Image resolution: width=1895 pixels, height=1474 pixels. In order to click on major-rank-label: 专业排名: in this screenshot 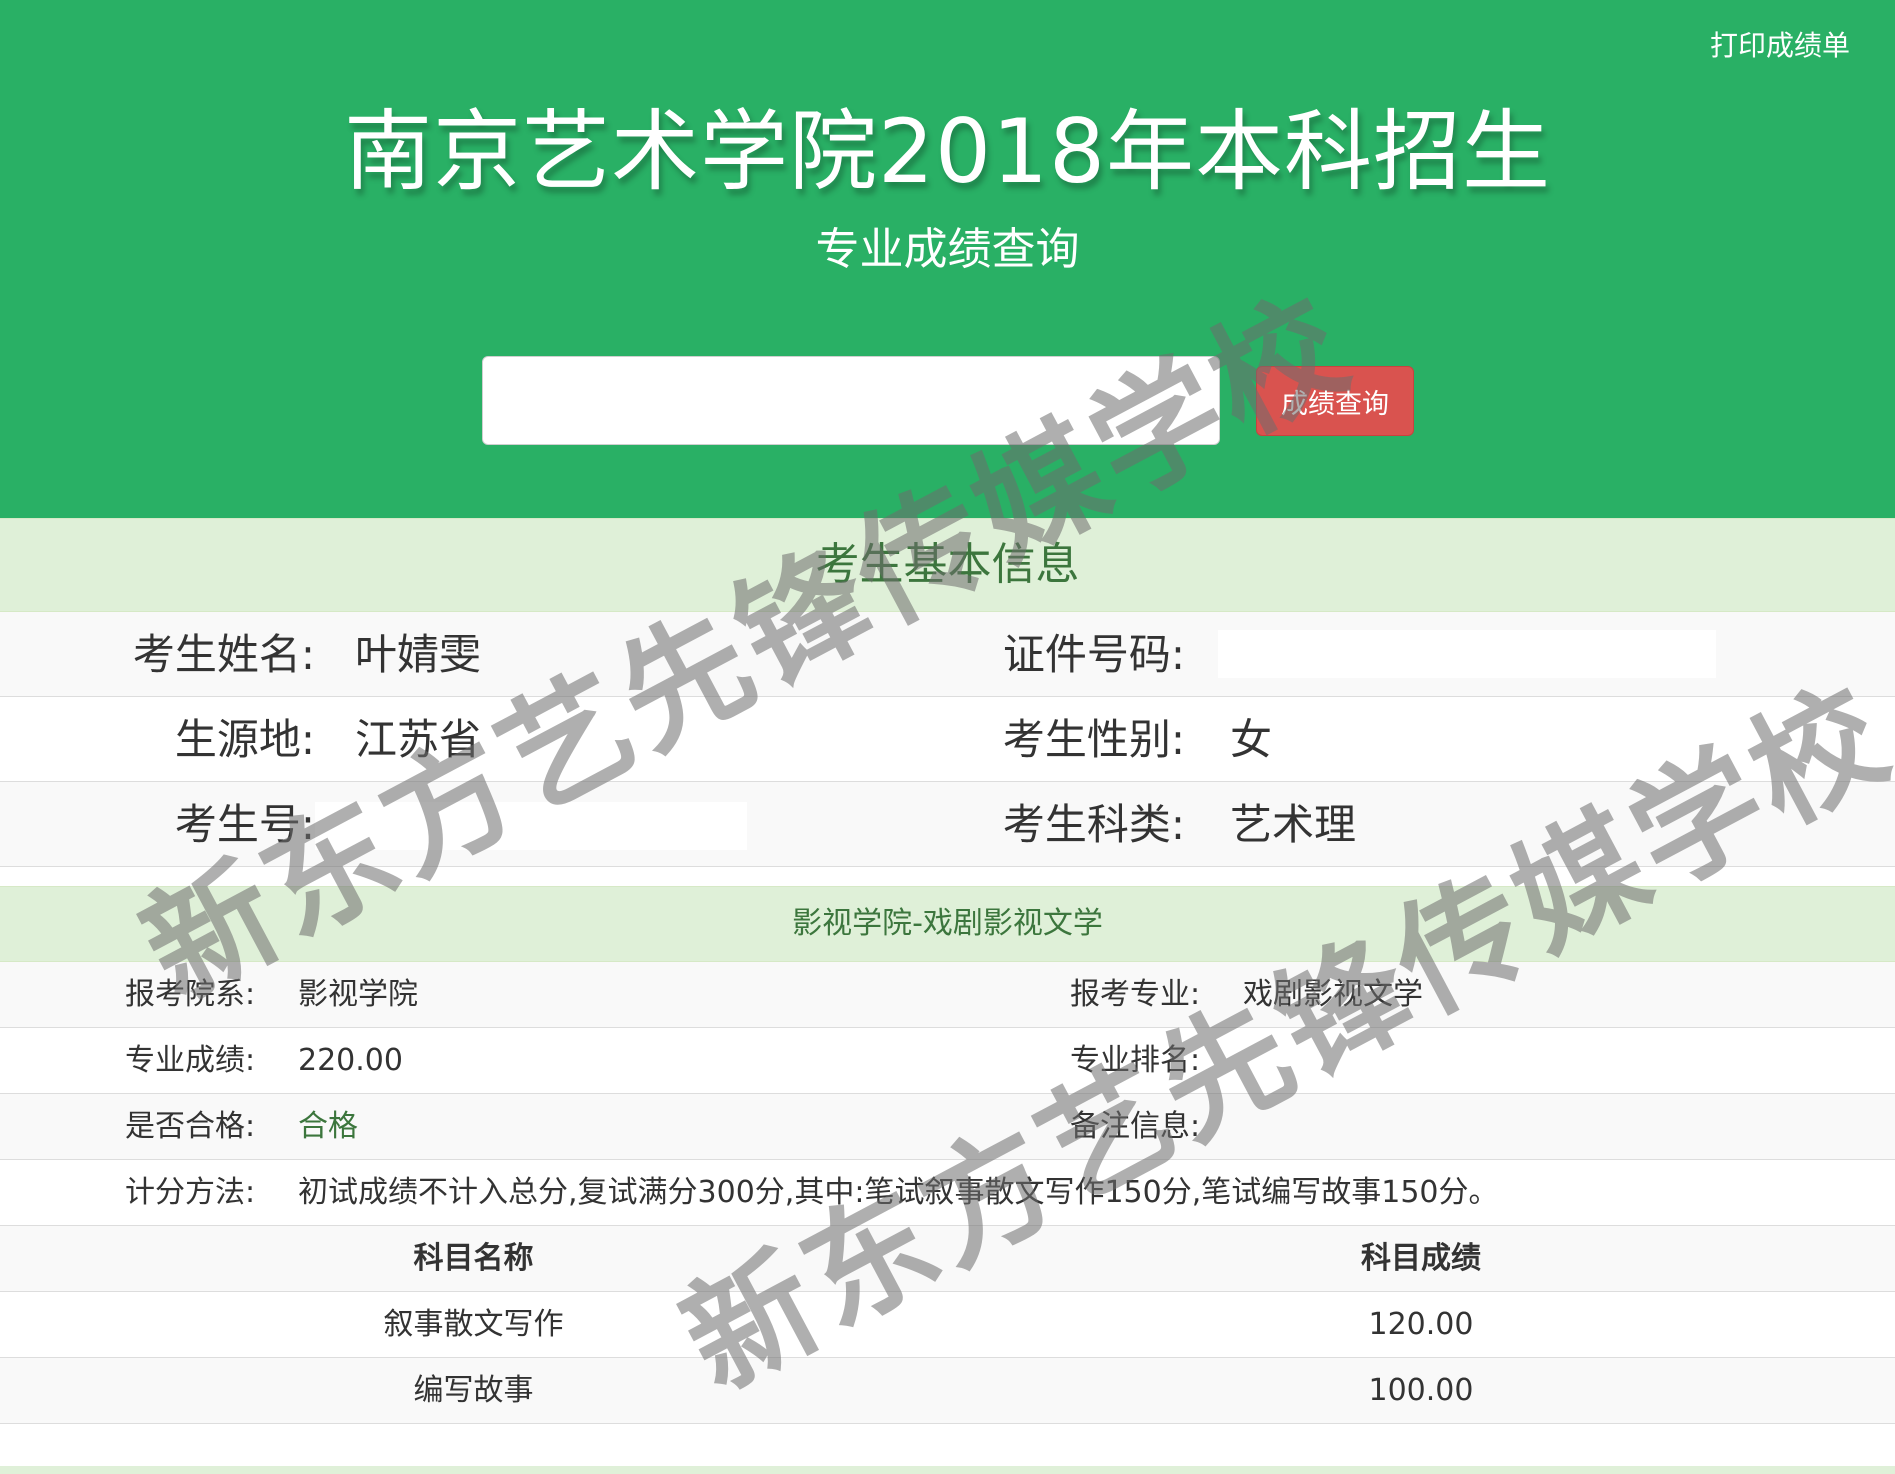, I will do `click(1135, 1060)`.